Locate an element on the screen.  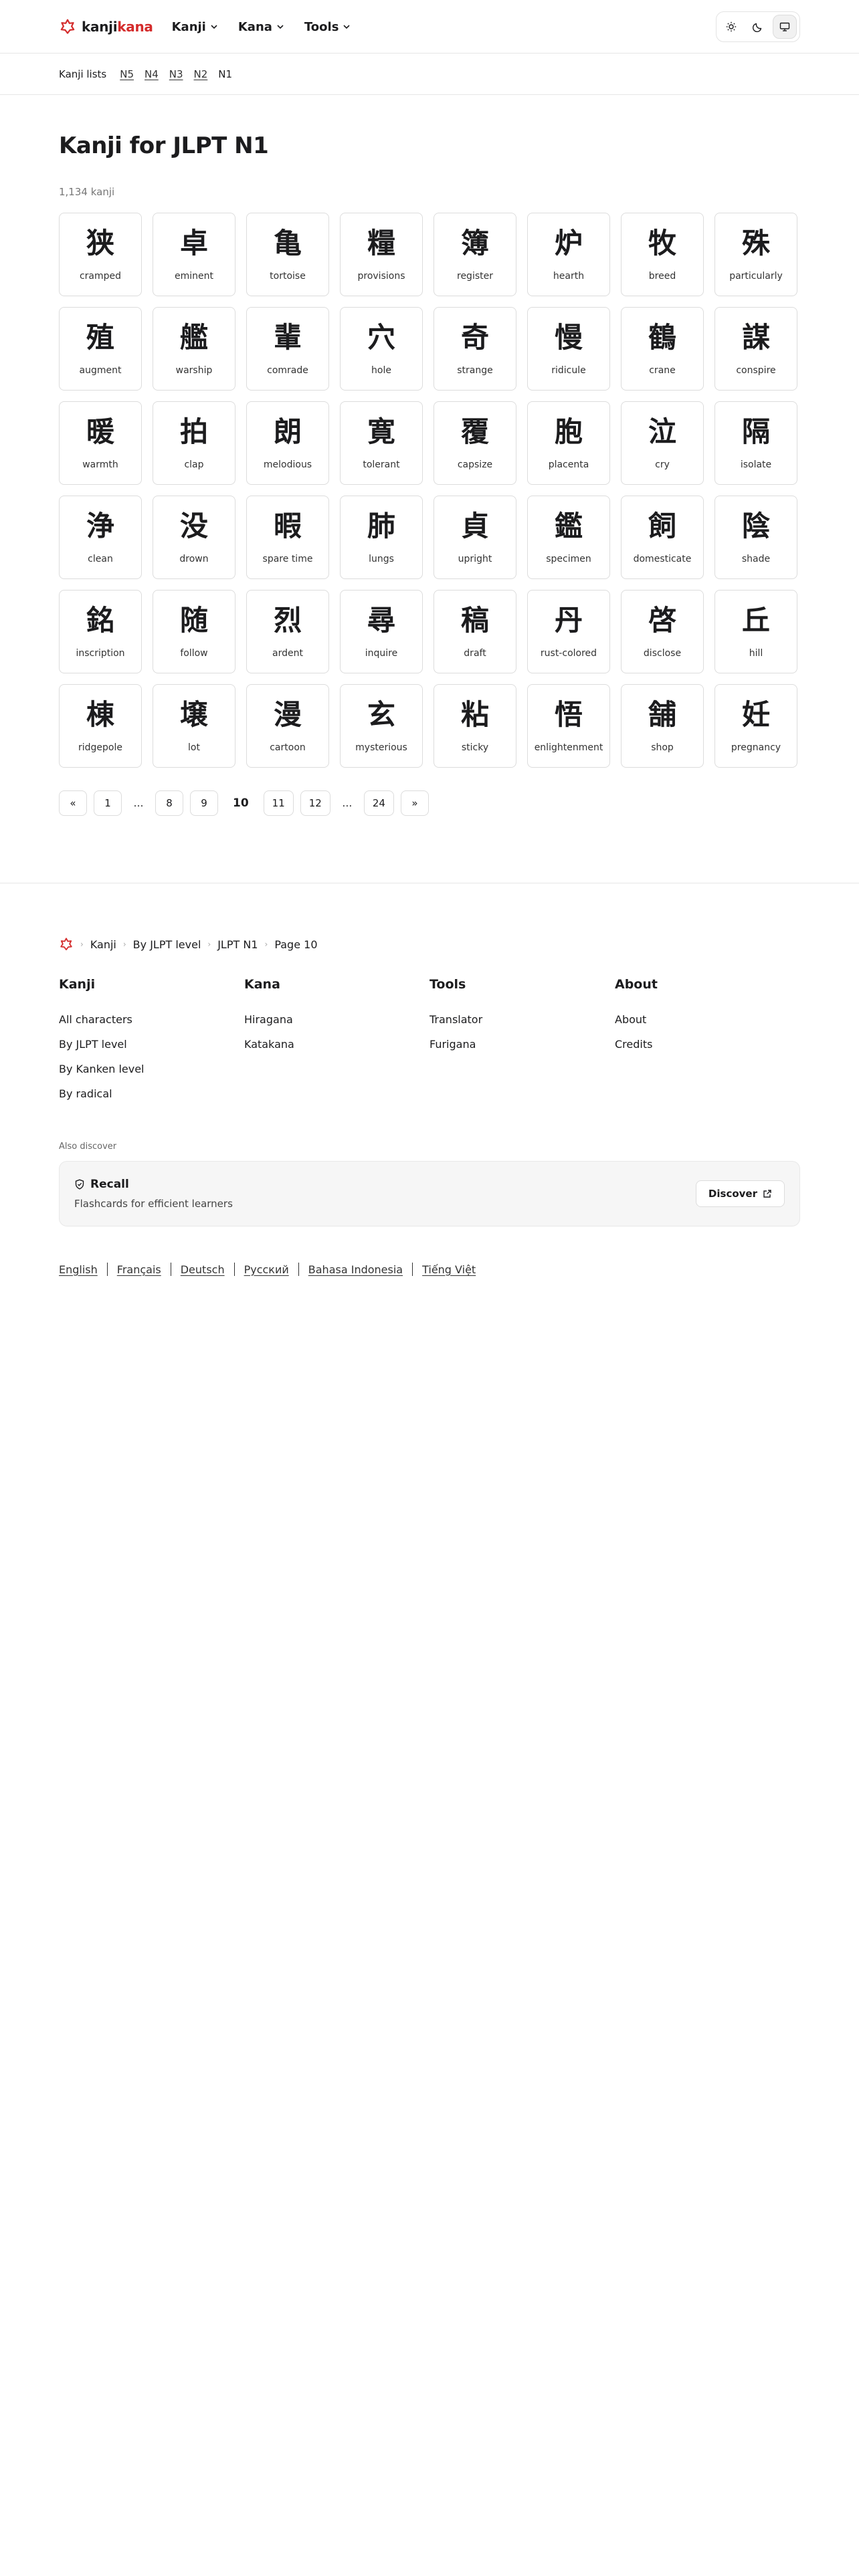
kanji-card: 謀 conspire is located at coordinates (755, 349).